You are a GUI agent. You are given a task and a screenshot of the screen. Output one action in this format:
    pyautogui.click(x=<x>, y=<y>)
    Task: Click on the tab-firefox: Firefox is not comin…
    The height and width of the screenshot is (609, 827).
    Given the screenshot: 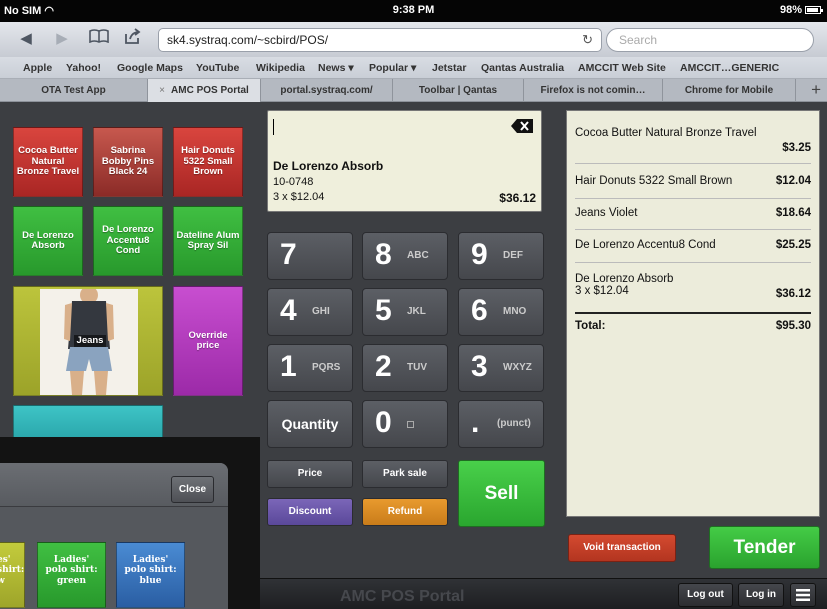 What is the action you would take?
    pyautogui.click(x=593, y=90)
    